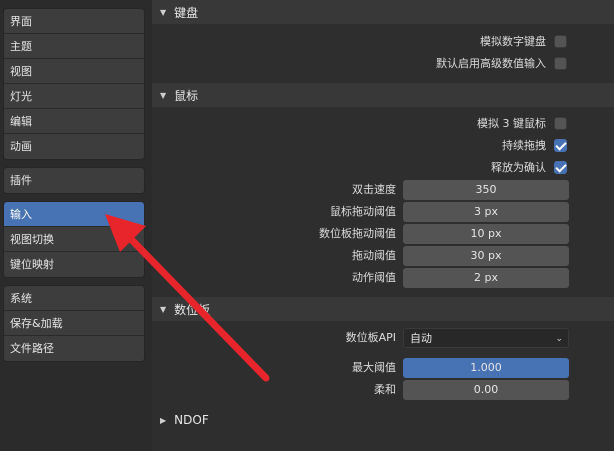 The width and height of the screenshot is (614, 451). Describe the element at coordinates (374, 255) in the screenshot. I see `field-label: 拖动阈值` at that location.